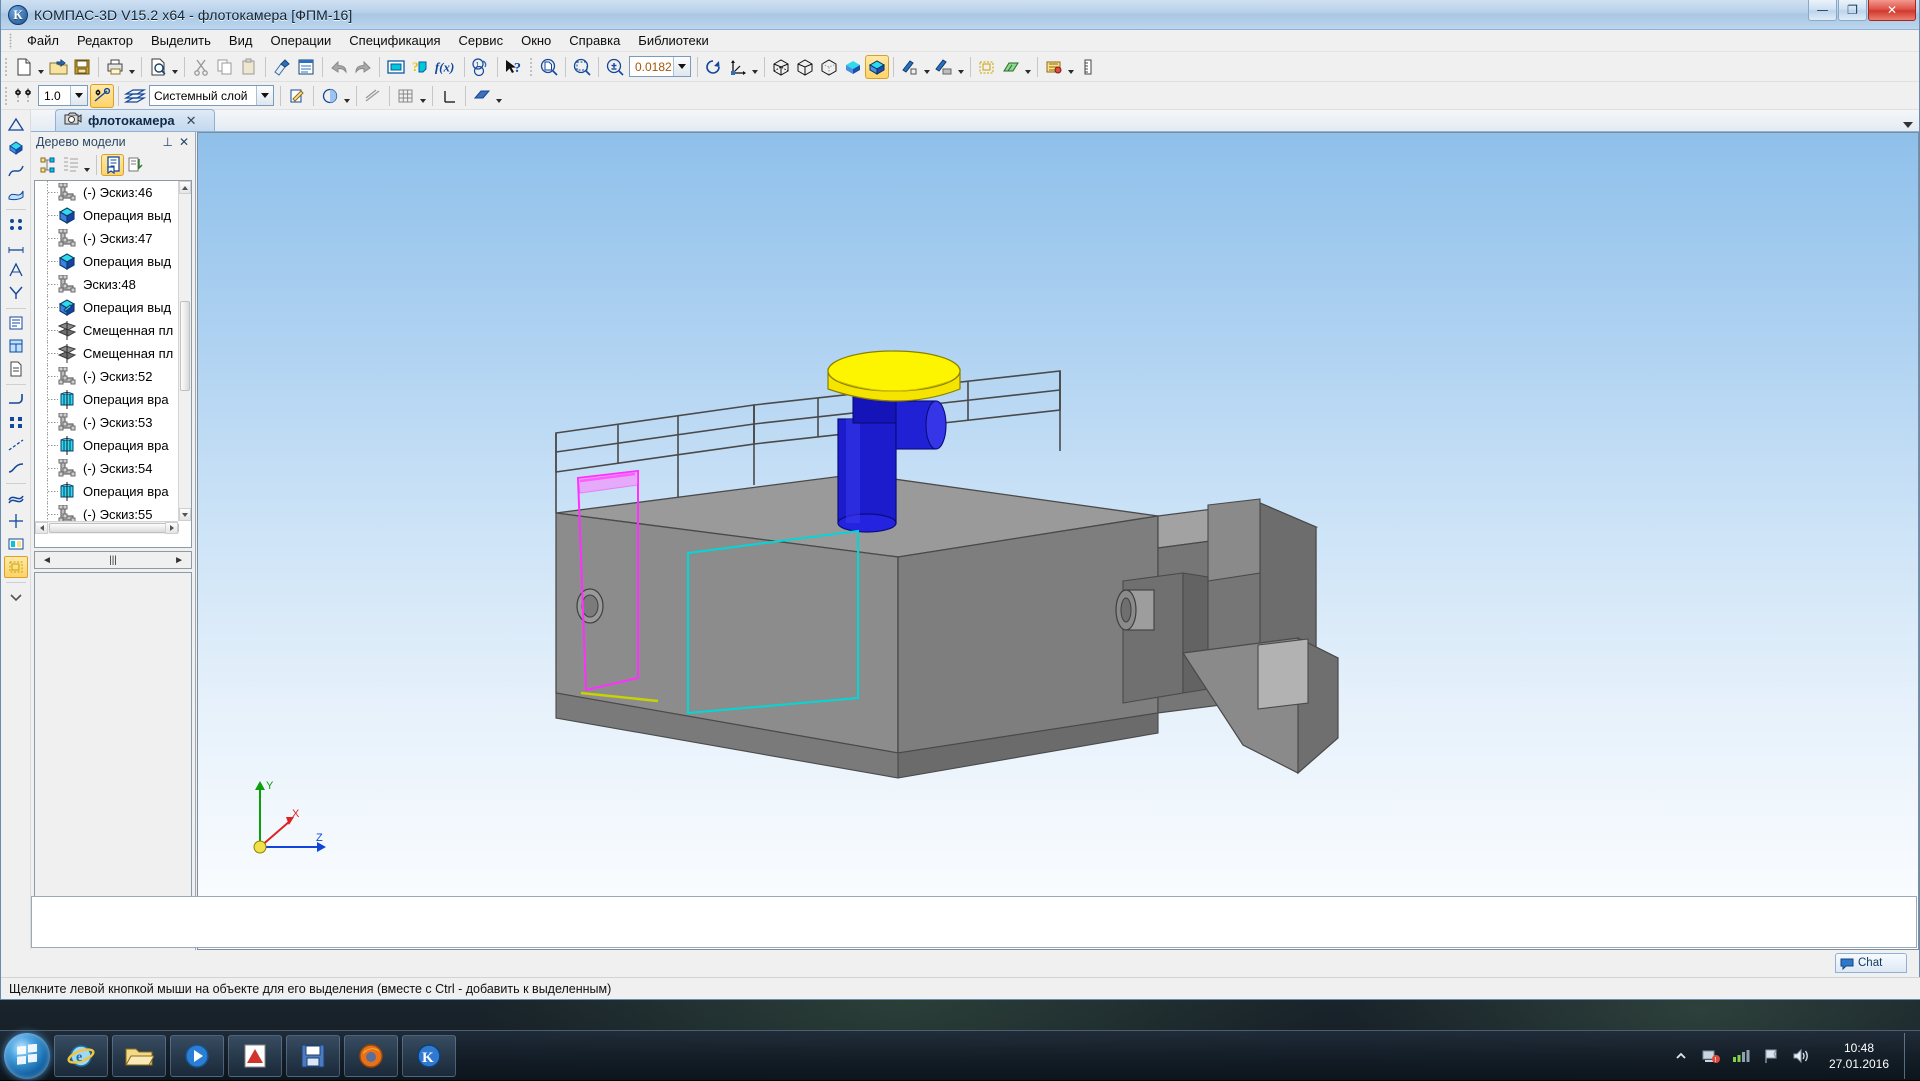  I want to click on perspective-button, so click(910, 67).